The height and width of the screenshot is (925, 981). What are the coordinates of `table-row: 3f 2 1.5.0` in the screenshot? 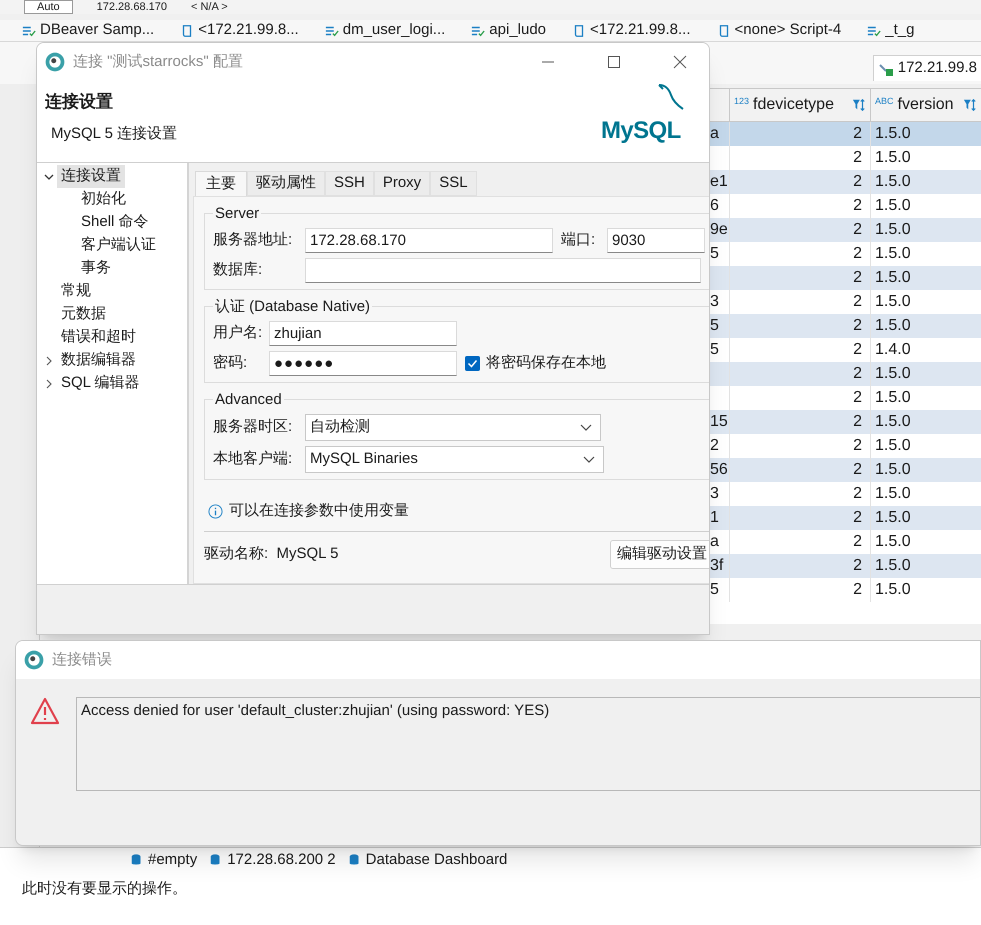 It's located at (845, 566).